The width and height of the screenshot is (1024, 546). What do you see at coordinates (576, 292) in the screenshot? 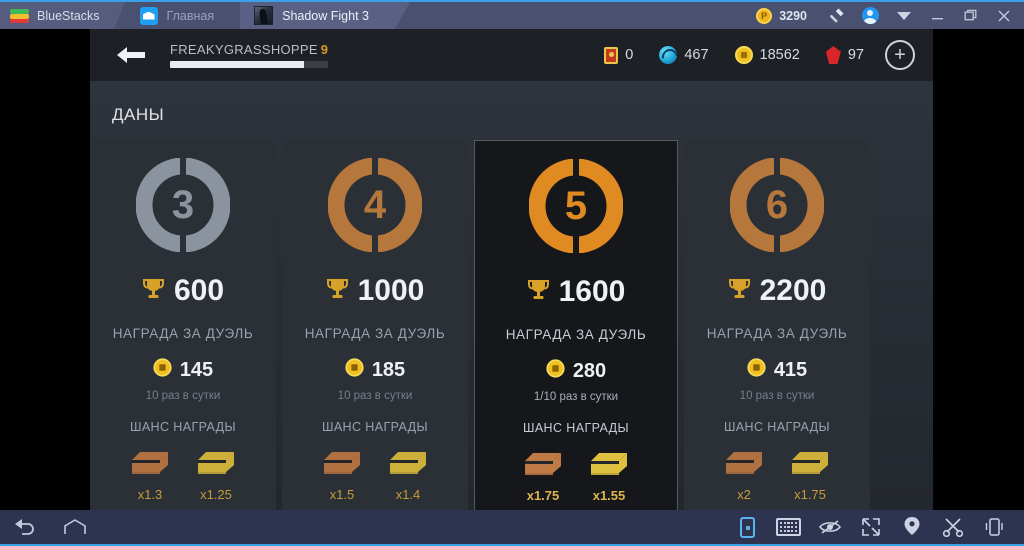
I see `trophy-requirement: 1600` at bounding box center [576, 292].